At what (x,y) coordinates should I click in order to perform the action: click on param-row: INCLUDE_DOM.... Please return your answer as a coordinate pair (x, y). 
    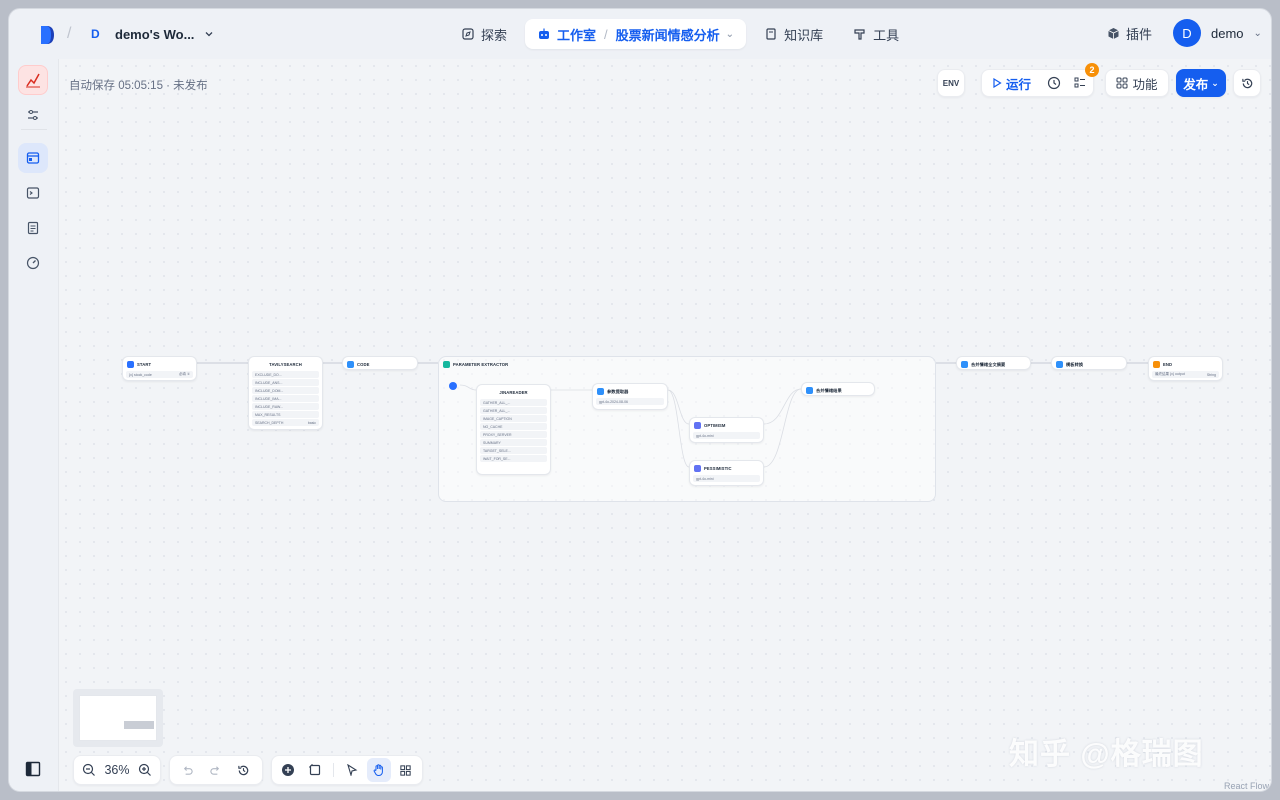
    Looking at the image, I should click on (285, 390).